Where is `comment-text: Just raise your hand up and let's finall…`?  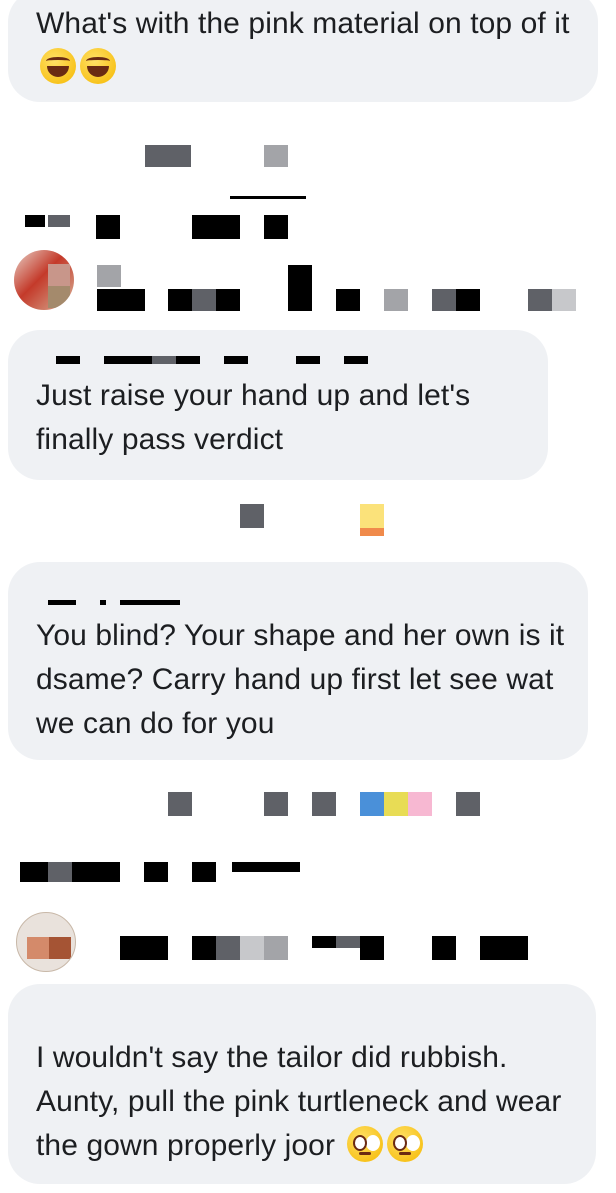 comment-text: Just raise your hand up and let's finall… is located at coordinates (253, 417).